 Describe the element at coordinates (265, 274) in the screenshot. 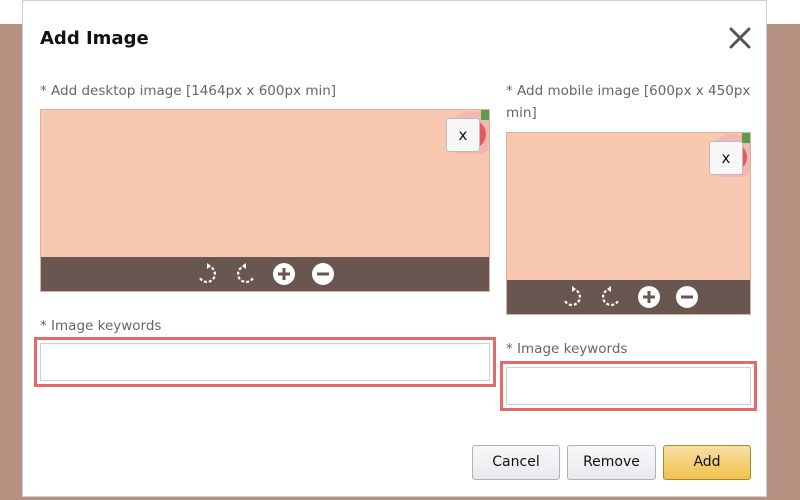

I see `desktop-image-toolbar` at that location.